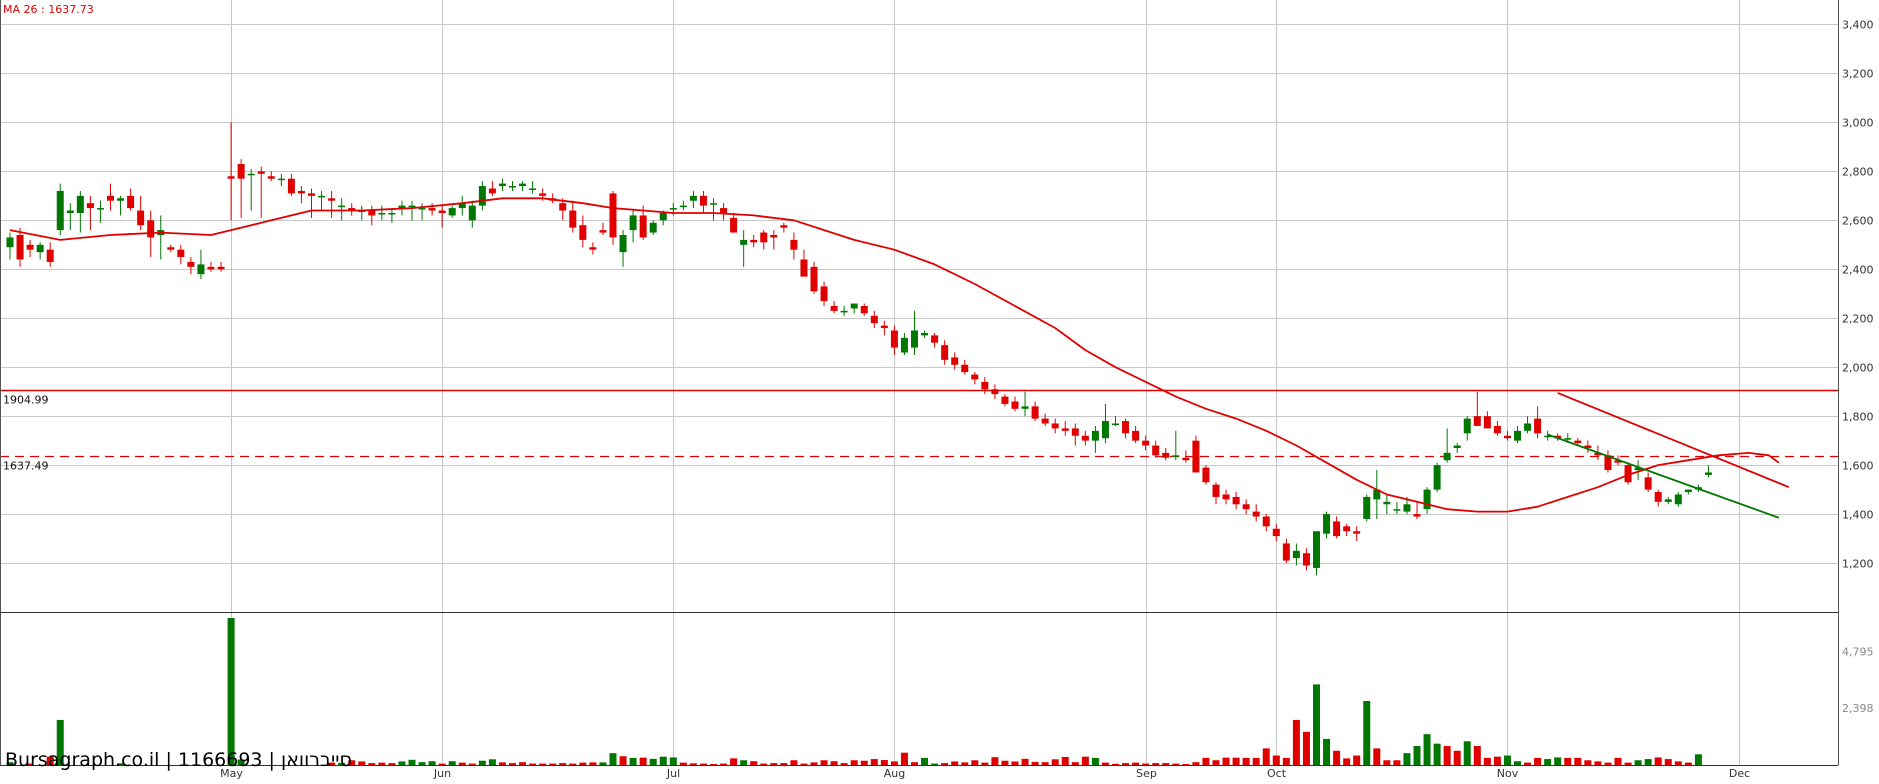 This screenshot has width=1879, height=784. Describe the element at coordinates (1858, 368) in the screenshot. I see `price-tick-label: 2,000` at that location.